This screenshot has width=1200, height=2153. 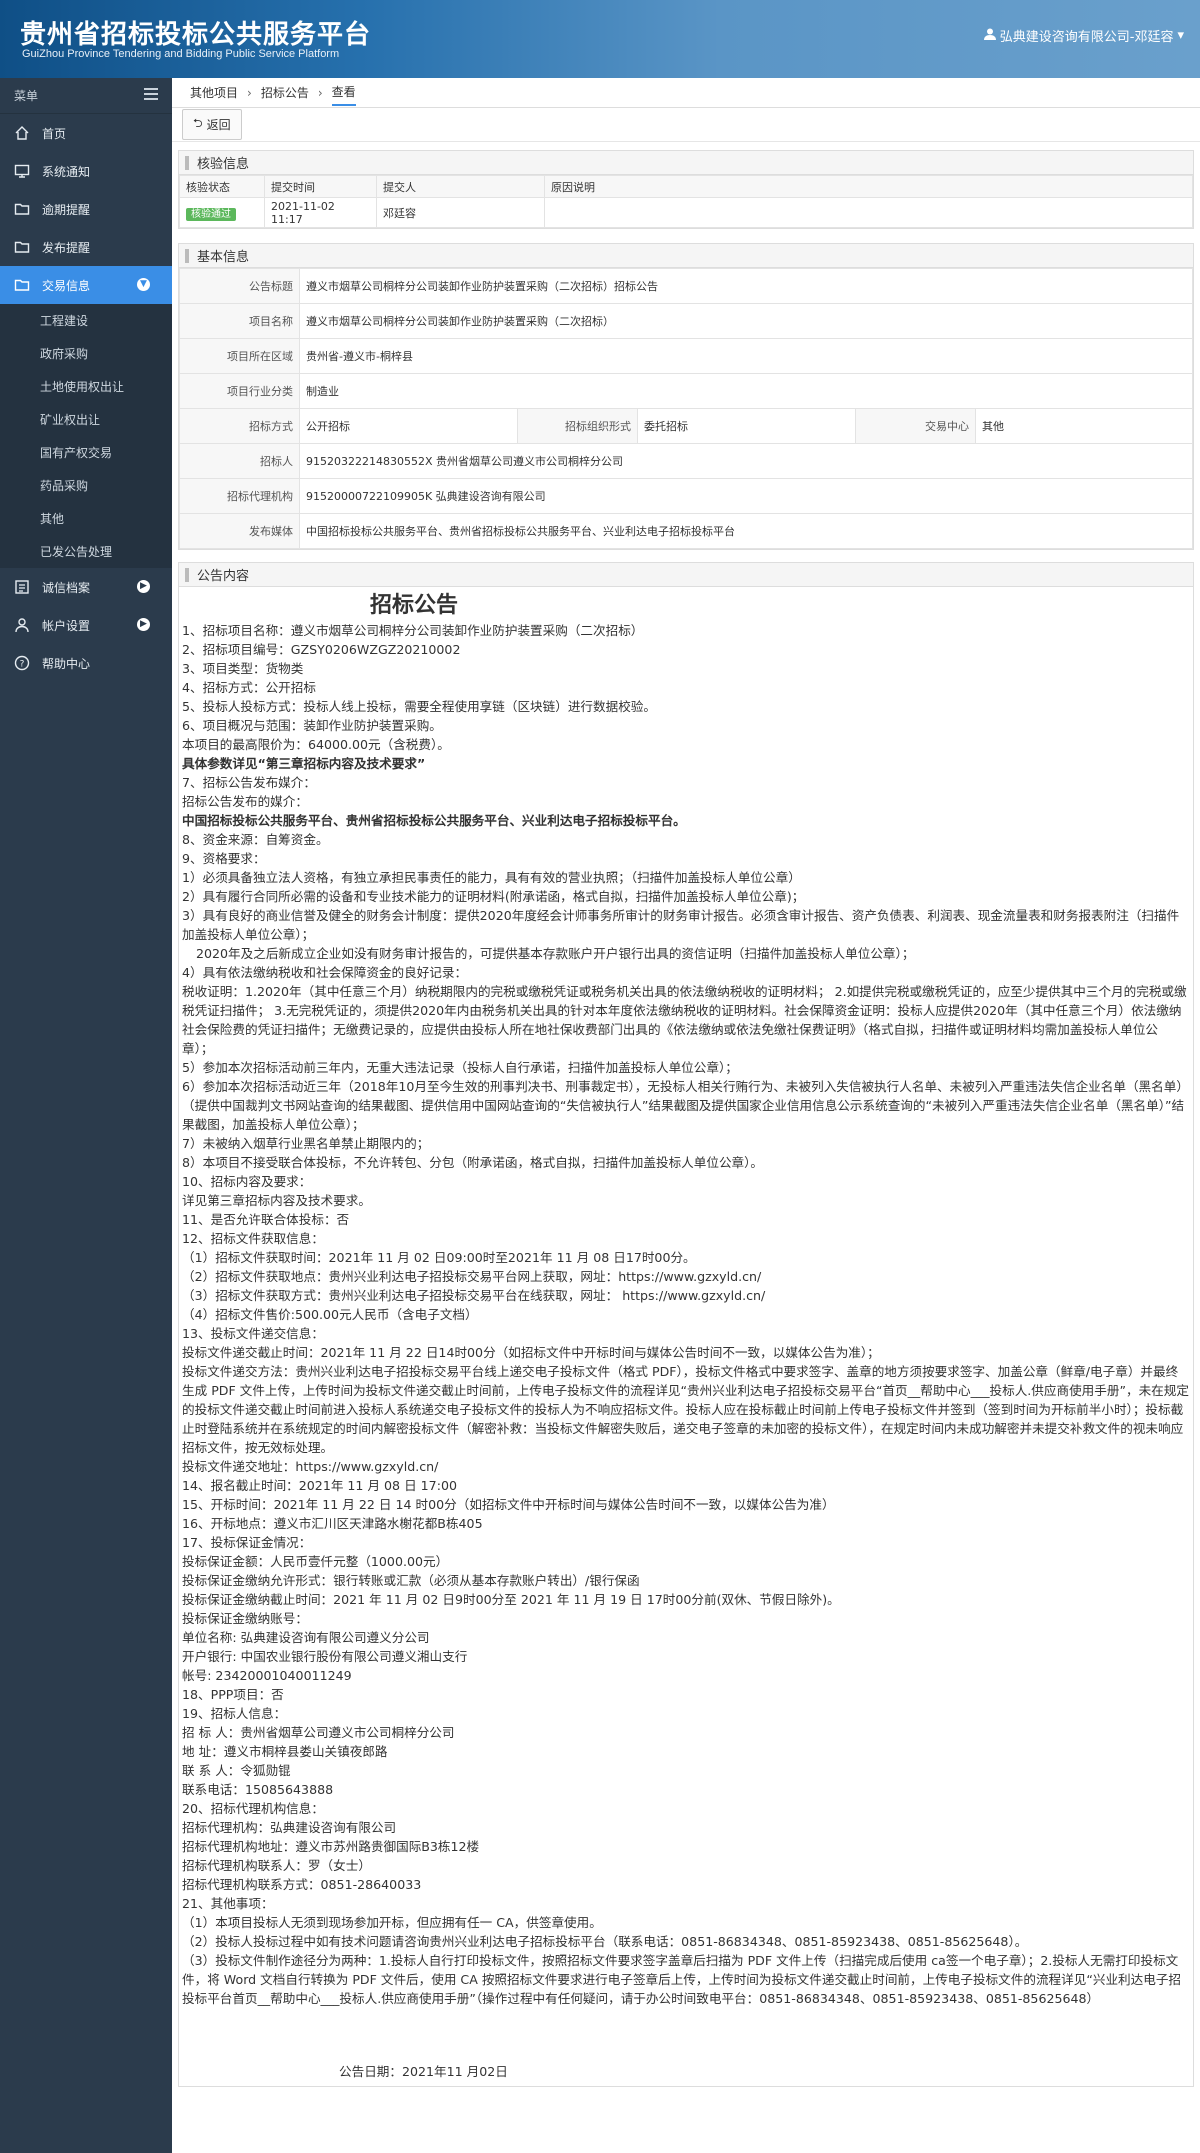 I want to click on text-line: （1）本项目投标人无须到现场参加开标，但应拥有任一 CA，供签章使用。, so click(x=392, y=1922).